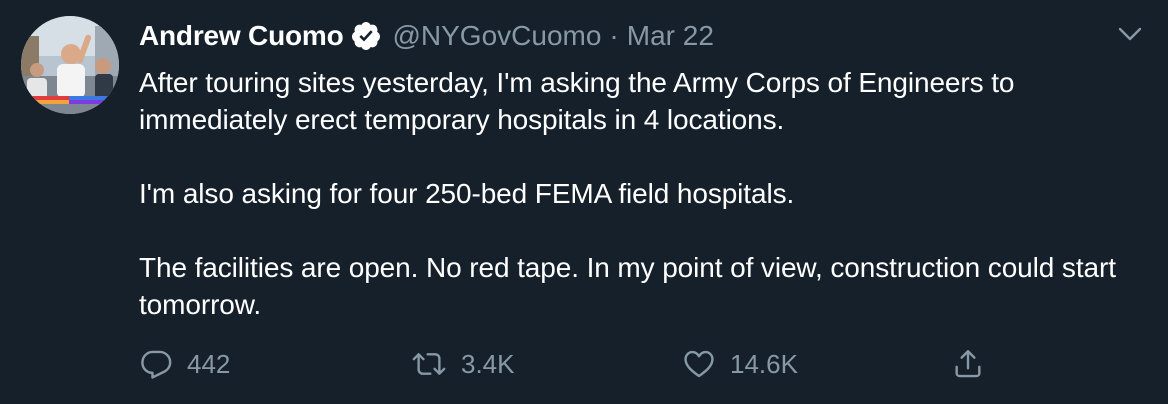 The width and height of the screenshot is (1168, 404). Describe the element at coordinates (764, 363) in the screenshot. I see `like-count: 14.6K` at that location.